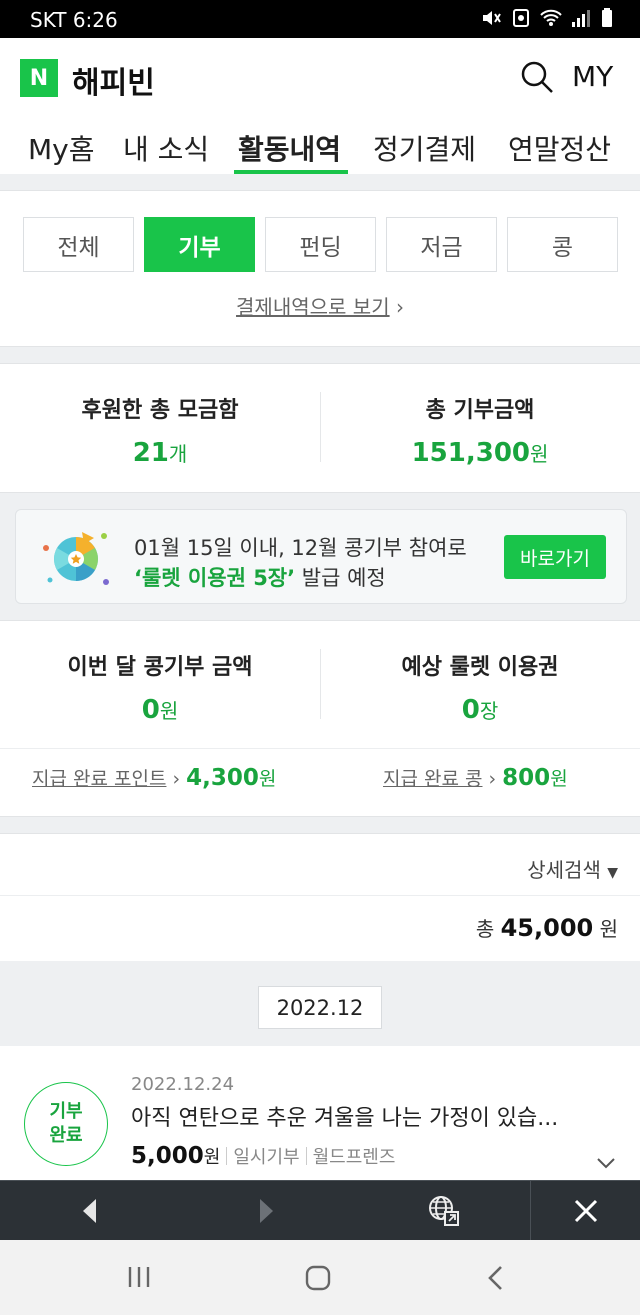 Image resolution: width=640 pixels, height=1315 pixels. What do you see at coordinates (432, 779) in the screenshot?
I see `paid-kong-label: 지급 완료 콩` at bounding box center [432, 779].